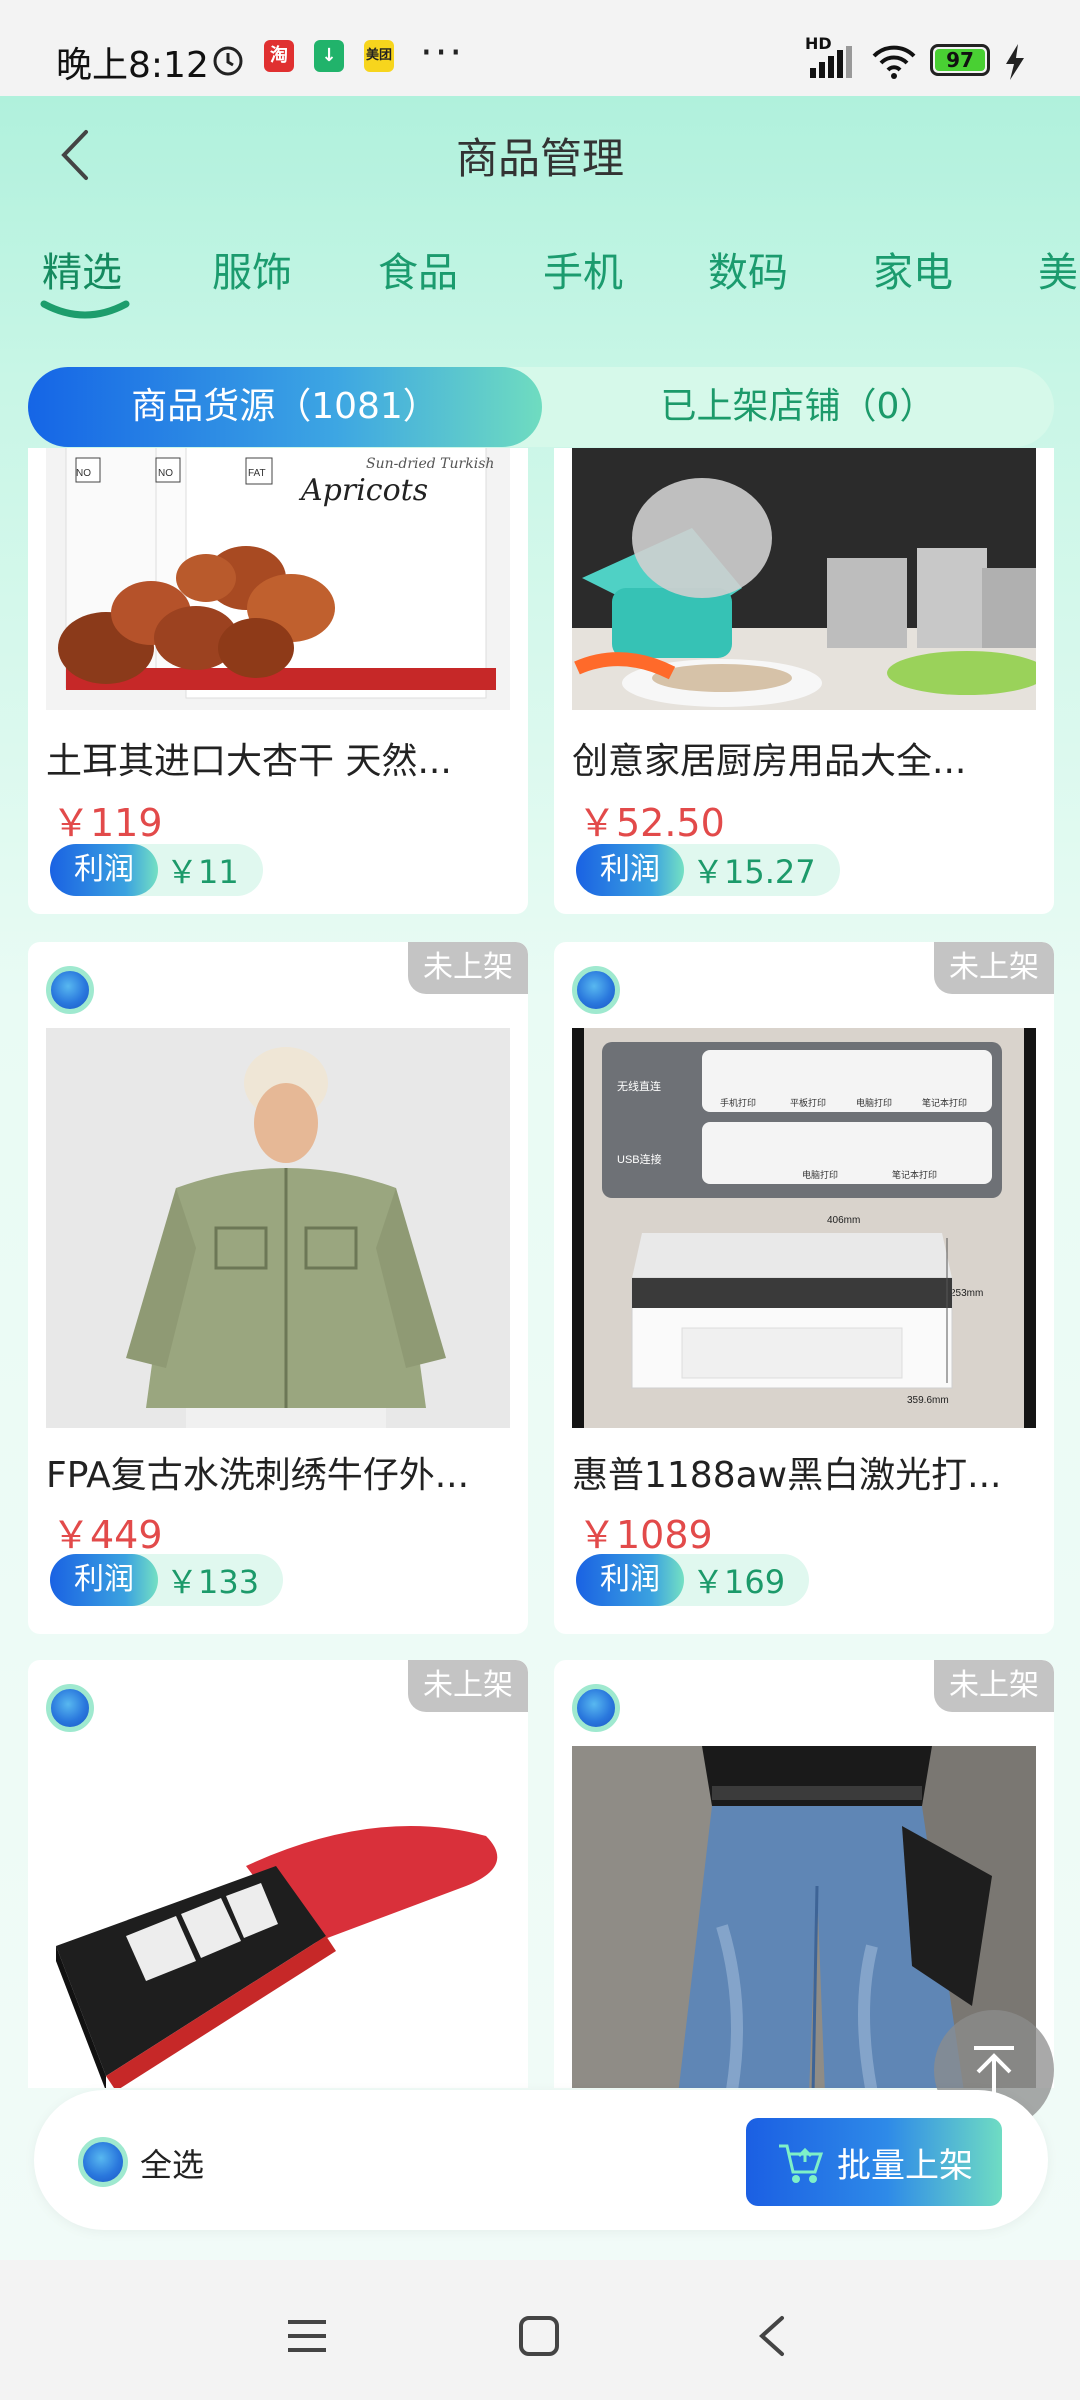  I want to click on tab-mei: 美, so click(1058, 269).